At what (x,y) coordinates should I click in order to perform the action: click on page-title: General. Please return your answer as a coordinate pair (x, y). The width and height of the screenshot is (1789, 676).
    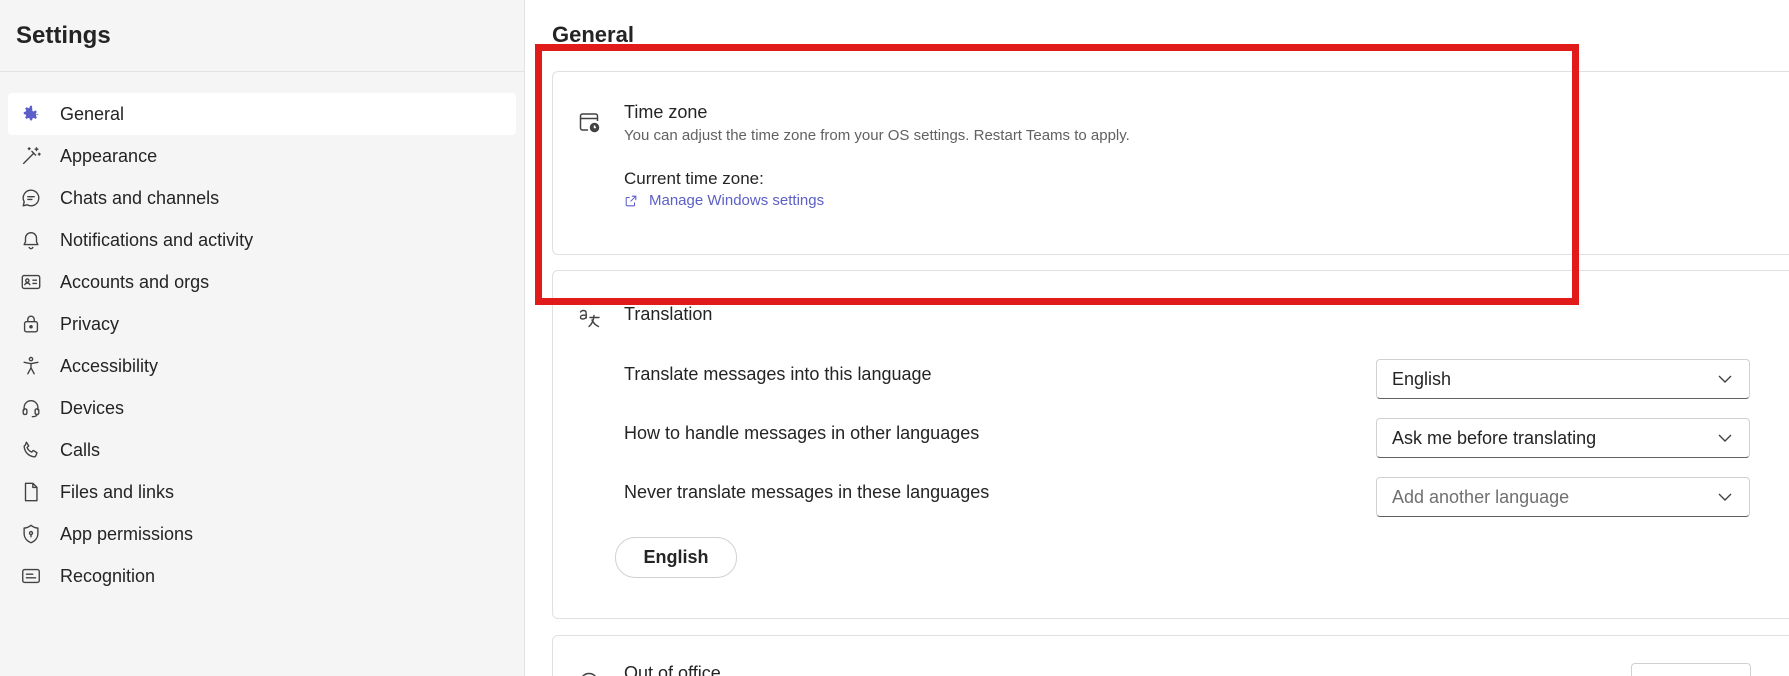
    Looking at the image, I should click on (593, 34).